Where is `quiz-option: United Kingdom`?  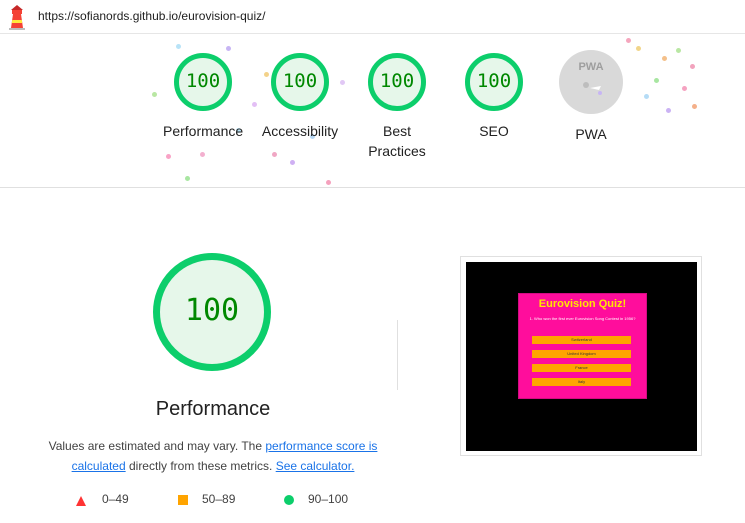
quiz-option: United Kingdom is located at coordinates (581, 354).